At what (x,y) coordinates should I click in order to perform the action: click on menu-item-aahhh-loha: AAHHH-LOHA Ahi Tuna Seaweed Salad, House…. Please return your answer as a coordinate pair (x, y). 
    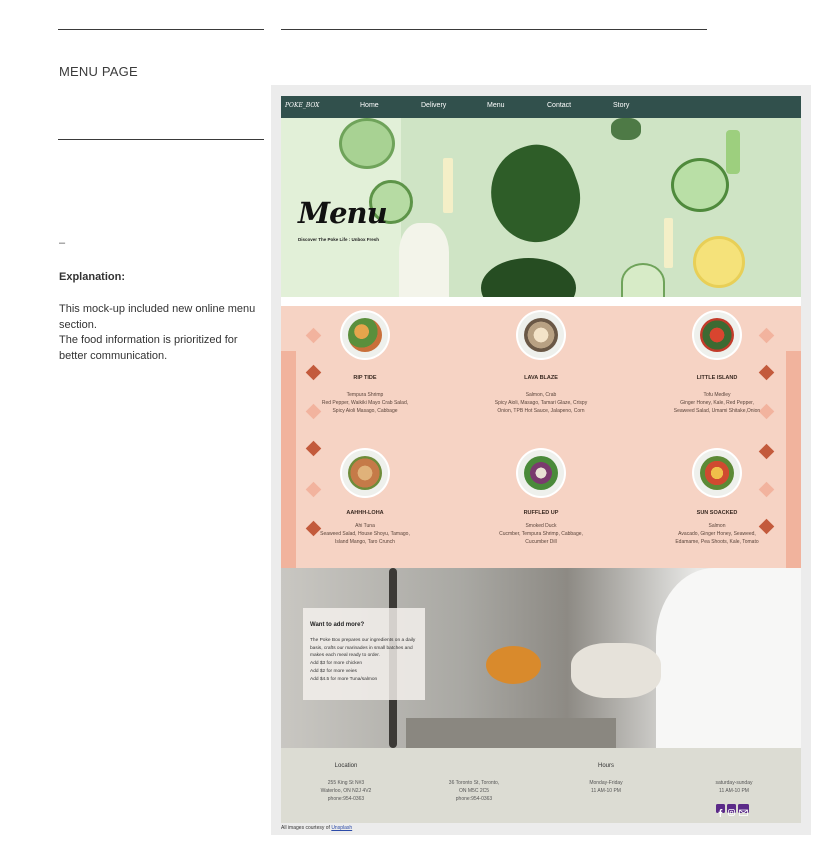
    Looking at the image, I should click on (365, 498).